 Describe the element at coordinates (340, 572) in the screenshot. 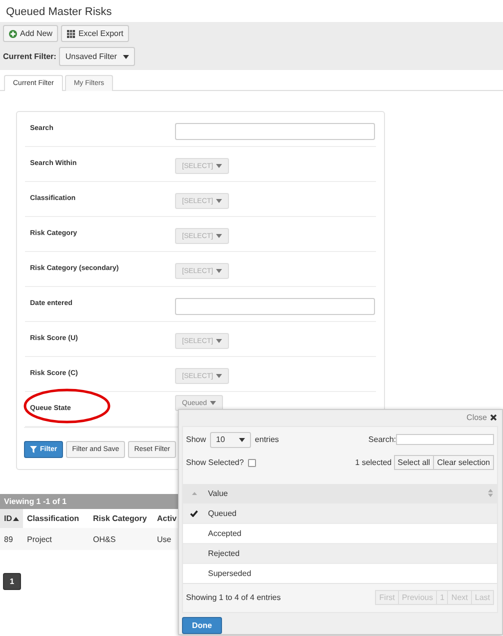

I see `option-row: Superseded` at that location.